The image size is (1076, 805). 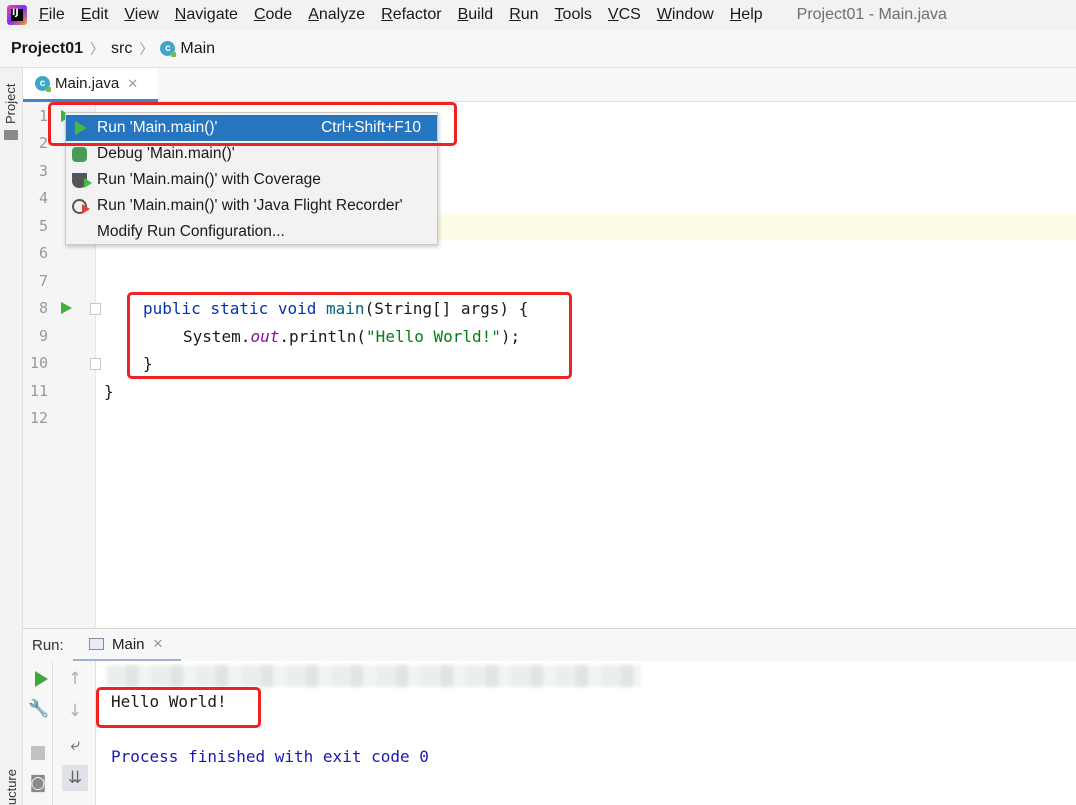 I want to click on menu-file: File, so click(x=52, y=15).